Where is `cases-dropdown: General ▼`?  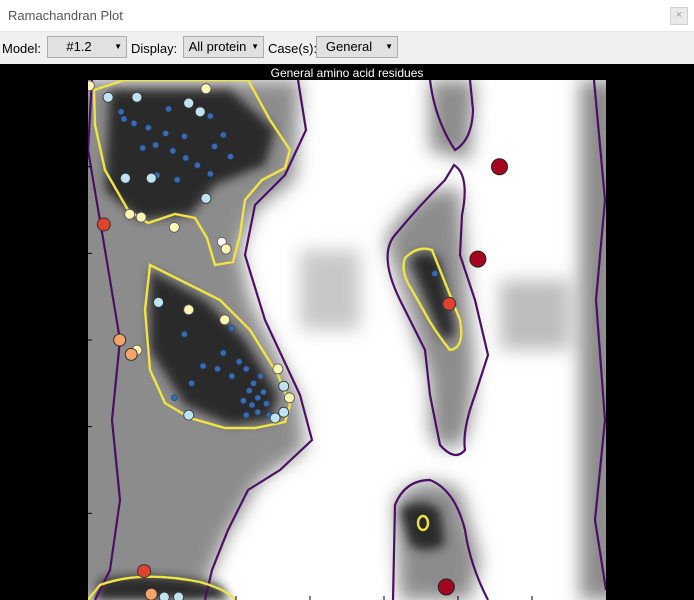 cases-dropdown: General ▼ is located at coordinates (357, 47).